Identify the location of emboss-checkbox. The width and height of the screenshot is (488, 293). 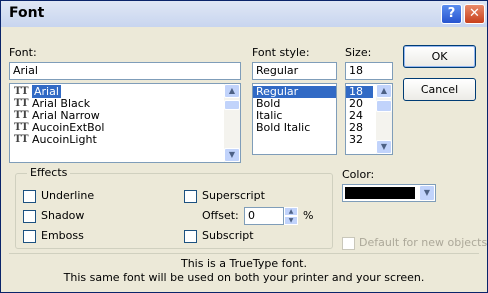
(29, 236).